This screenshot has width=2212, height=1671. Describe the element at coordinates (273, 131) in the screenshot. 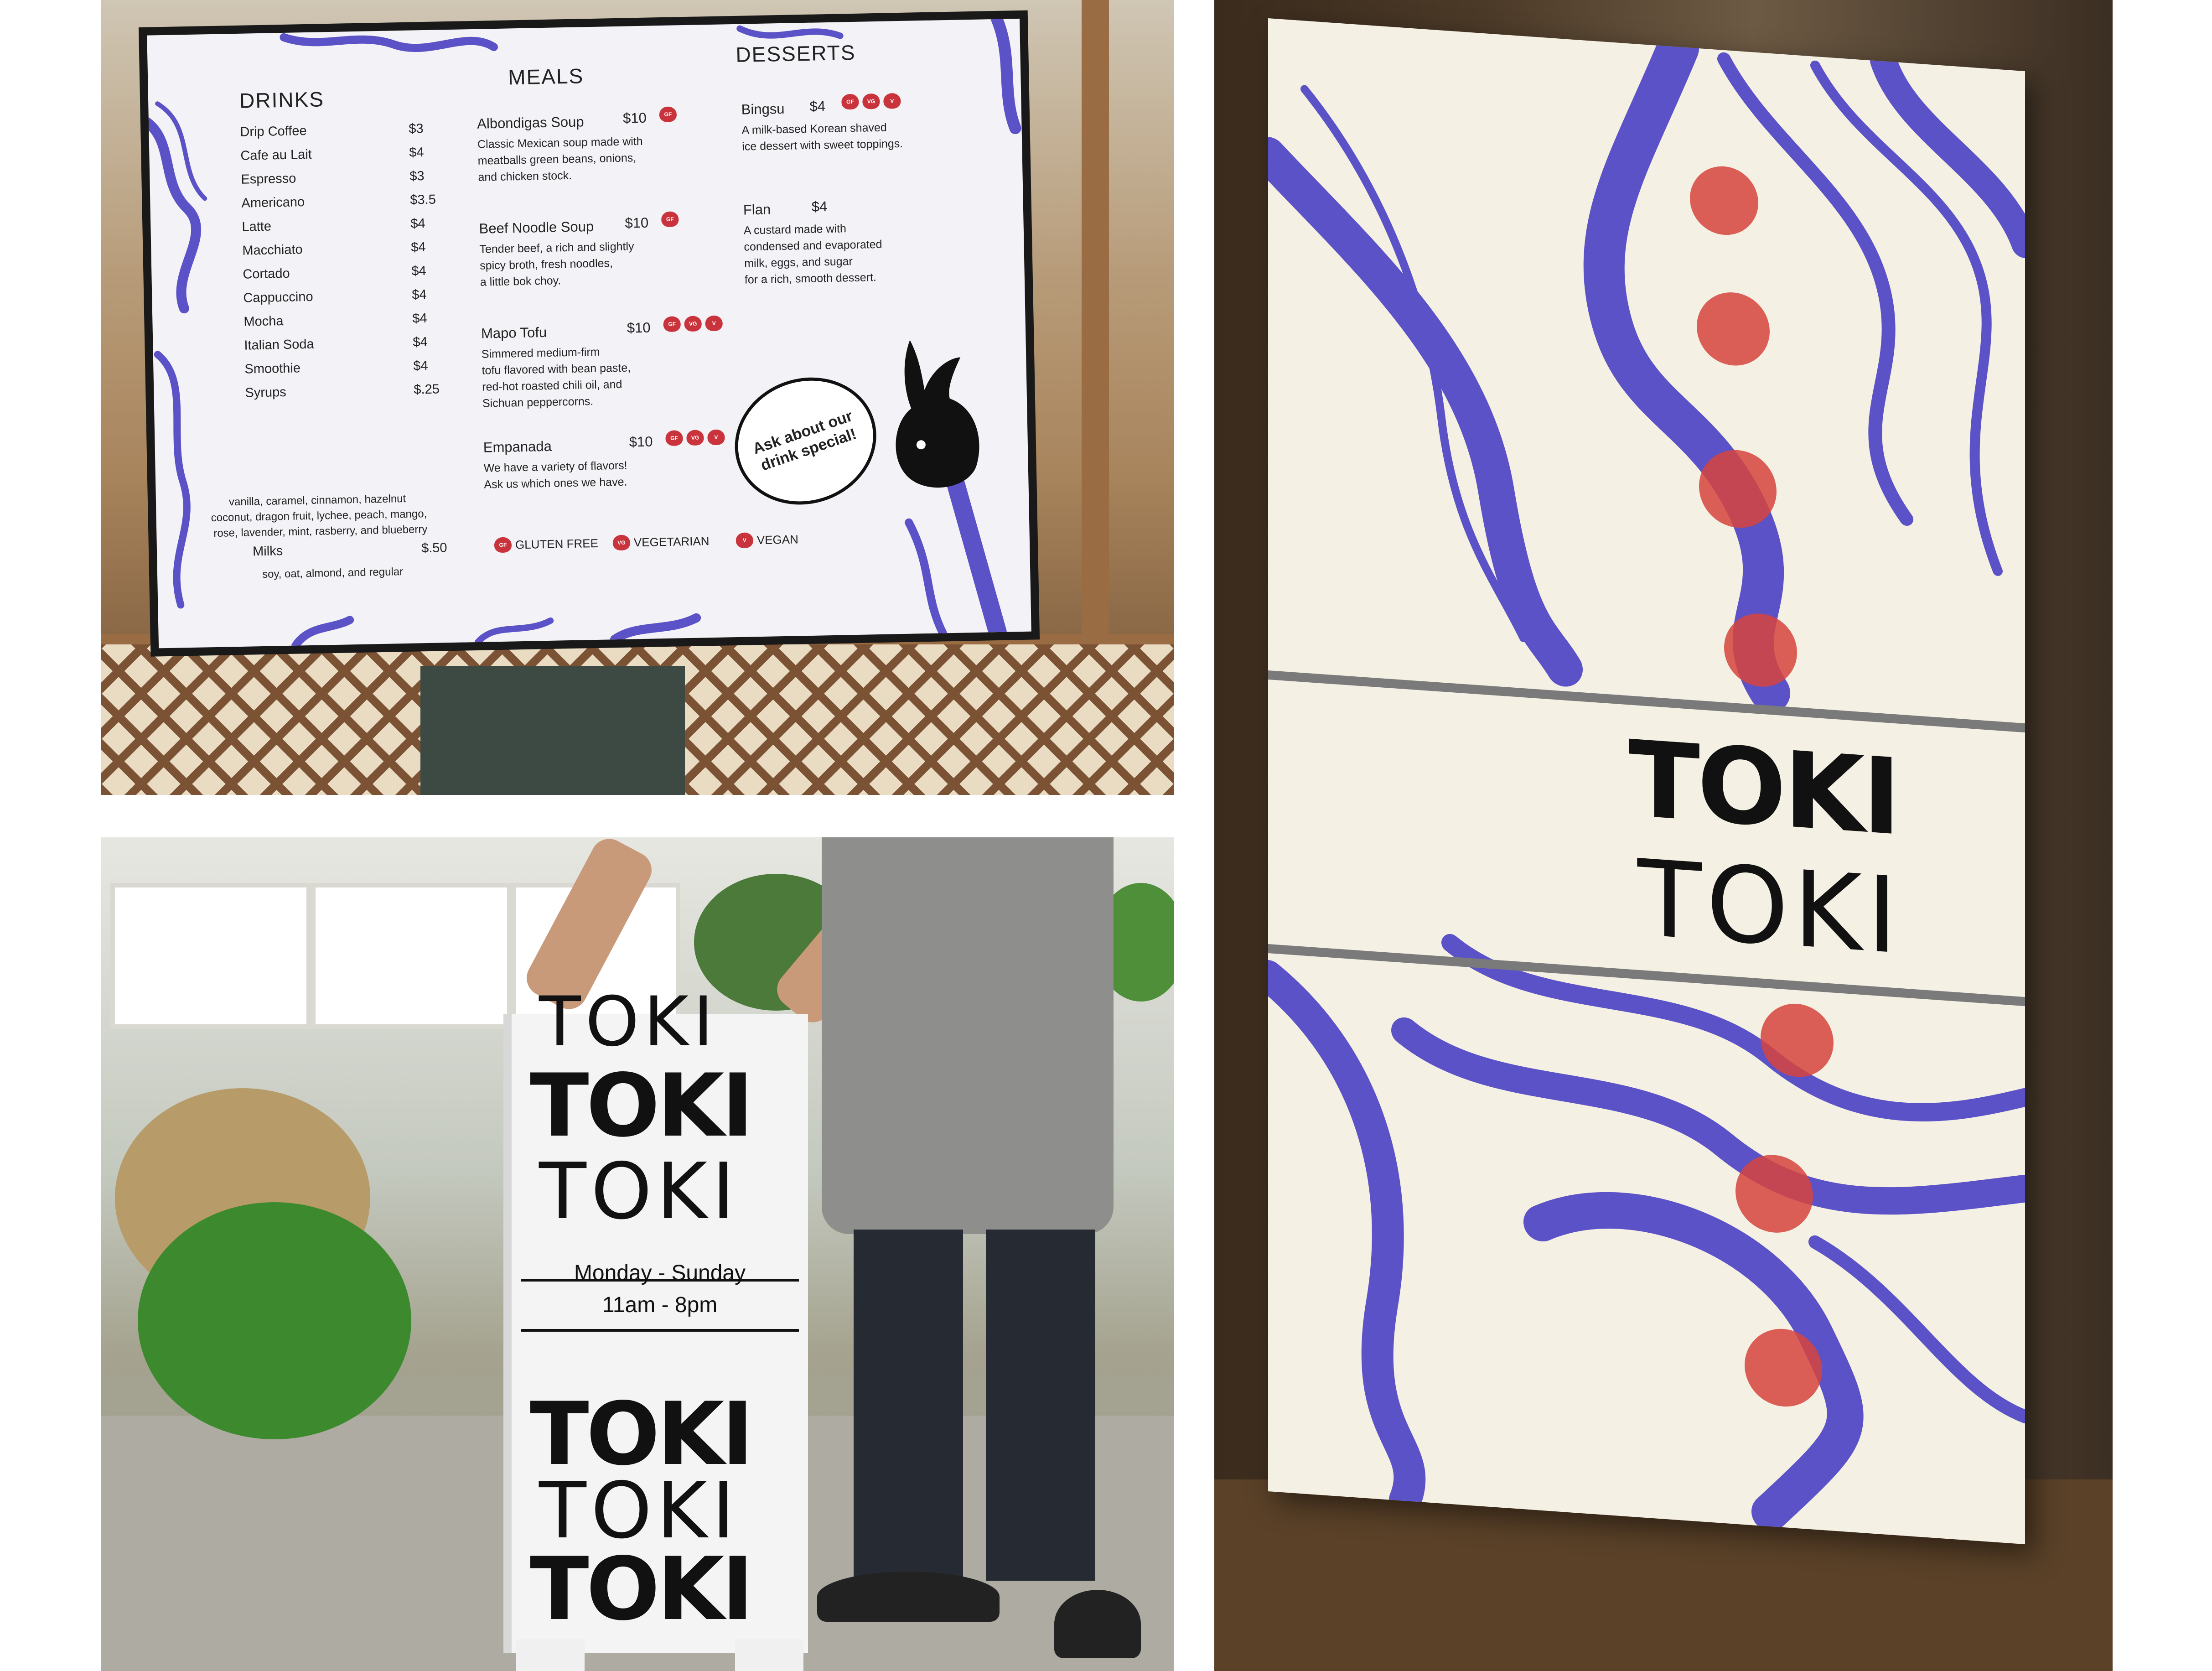

I see `drink-name: Drip Coffee` at that location.